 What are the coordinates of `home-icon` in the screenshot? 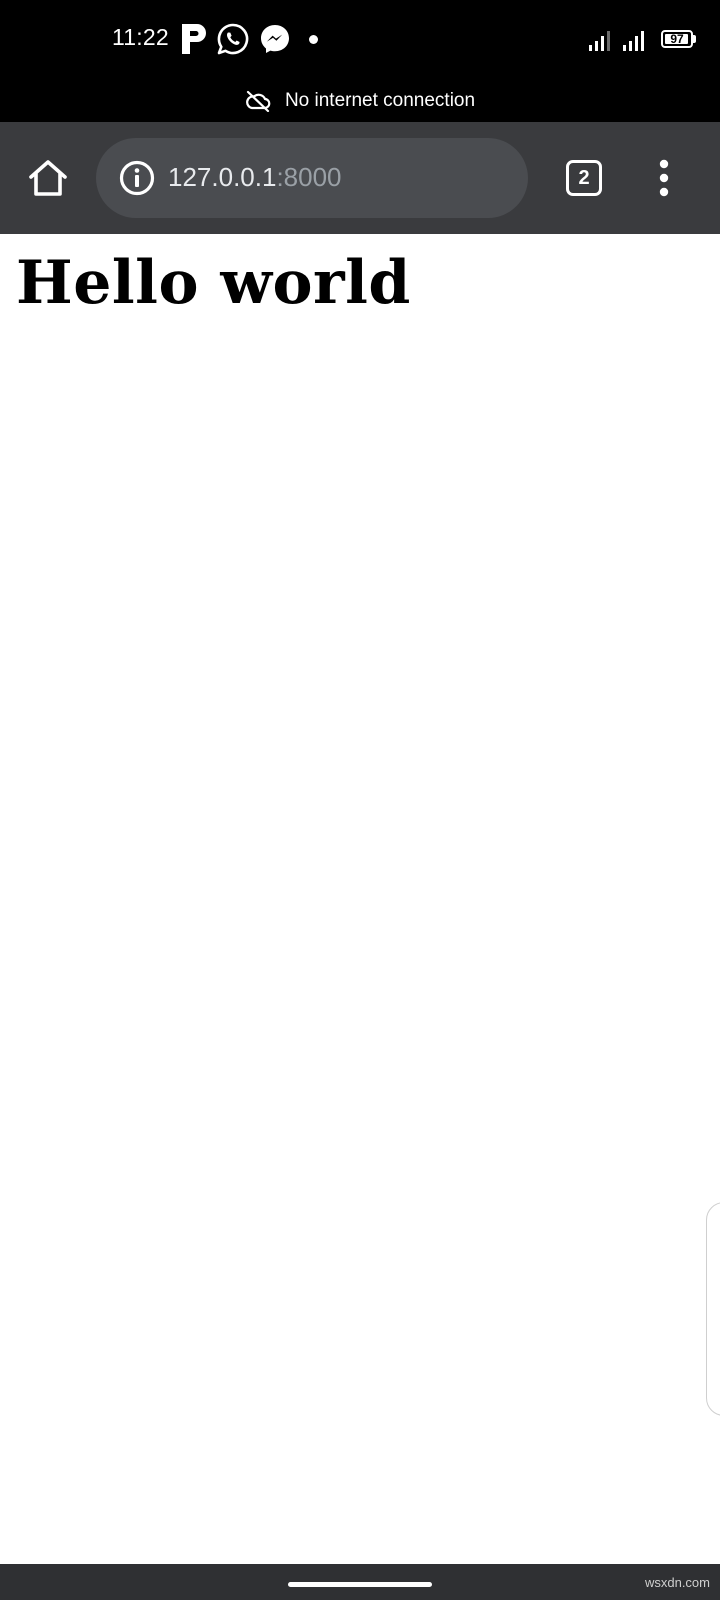 It's located at (48, 178).